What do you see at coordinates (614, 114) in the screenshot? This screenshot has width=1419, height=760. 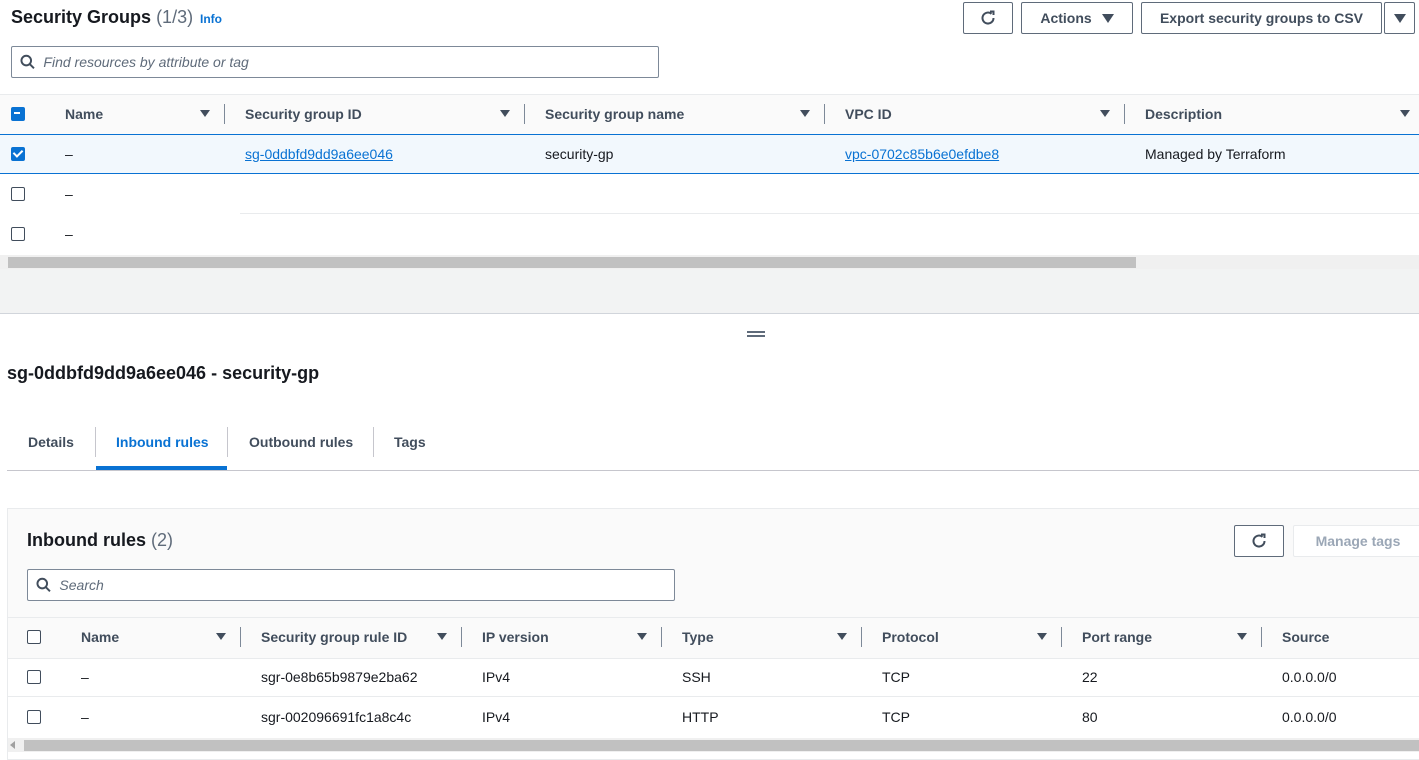 I see `column-header-sg-name: Security group name` at bounding box center [614, 114].